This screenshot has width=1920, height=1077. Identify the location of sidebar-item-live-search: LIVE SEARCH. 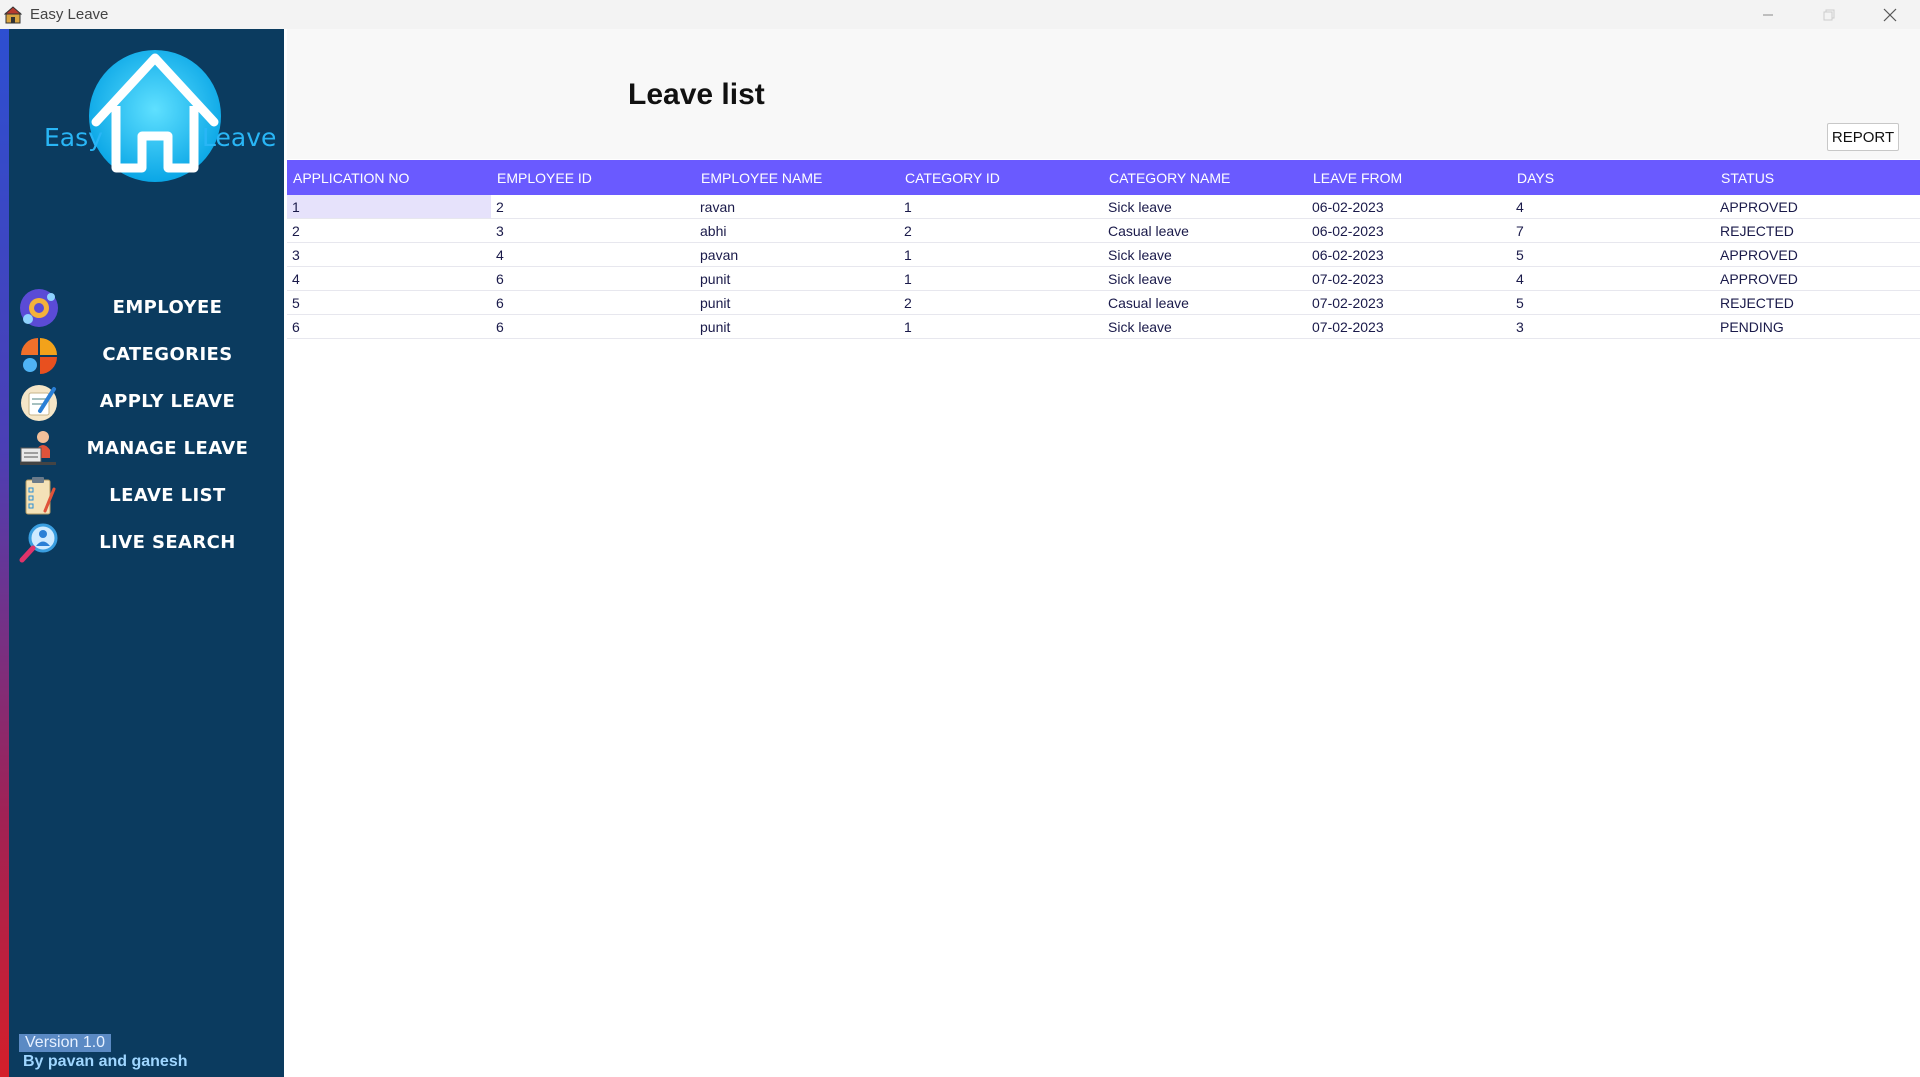
(146, 542).